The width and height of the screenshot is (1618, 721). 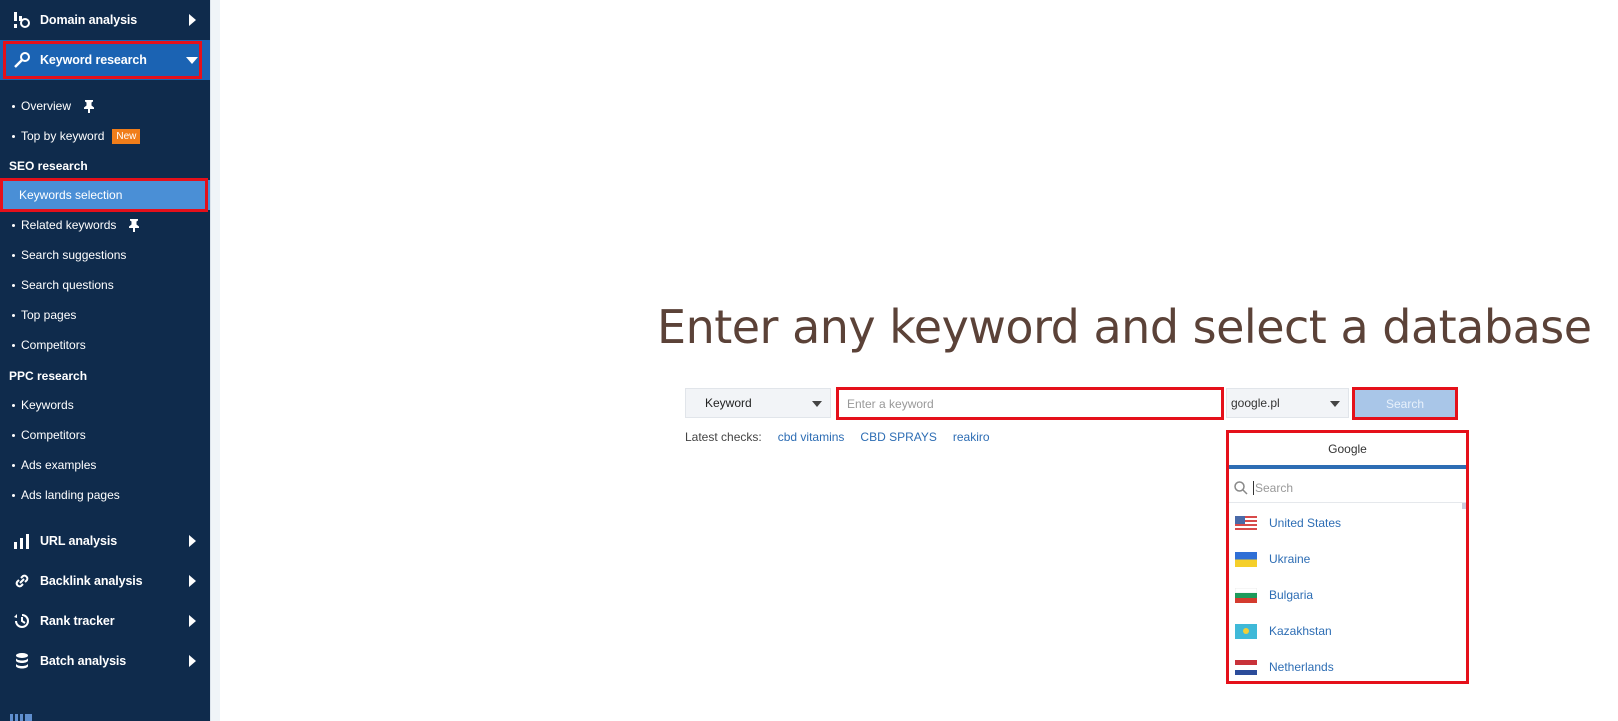 I want to click on sidebar-item-ads-examples: Ads examples, so click(x=105, y=465).